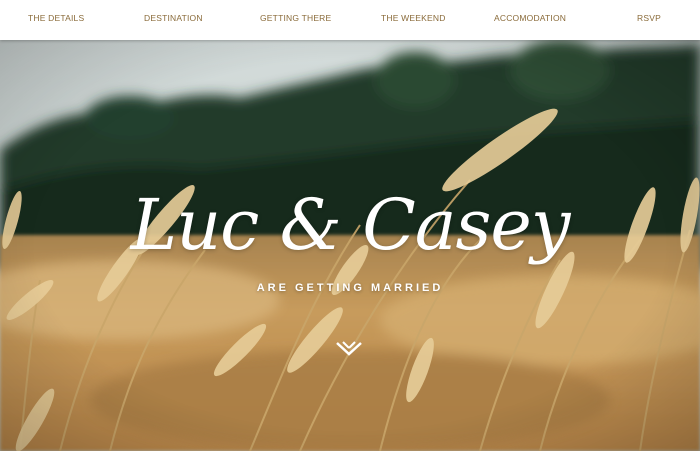 The width and height of the screenshot is (700, 451). Describe the element at coordinates (649, 18) in the screenshot. I see `nav-link-rsvp: RSVP` at that location.